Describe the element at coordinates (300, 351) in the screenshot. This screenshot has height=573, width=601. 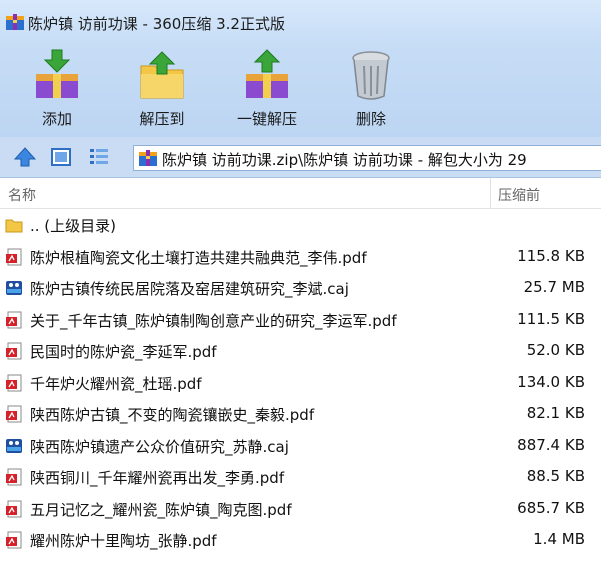
I see `file-row: 民国时的陈炉瓷_李延军.pdf 52.0 KB` at that location.